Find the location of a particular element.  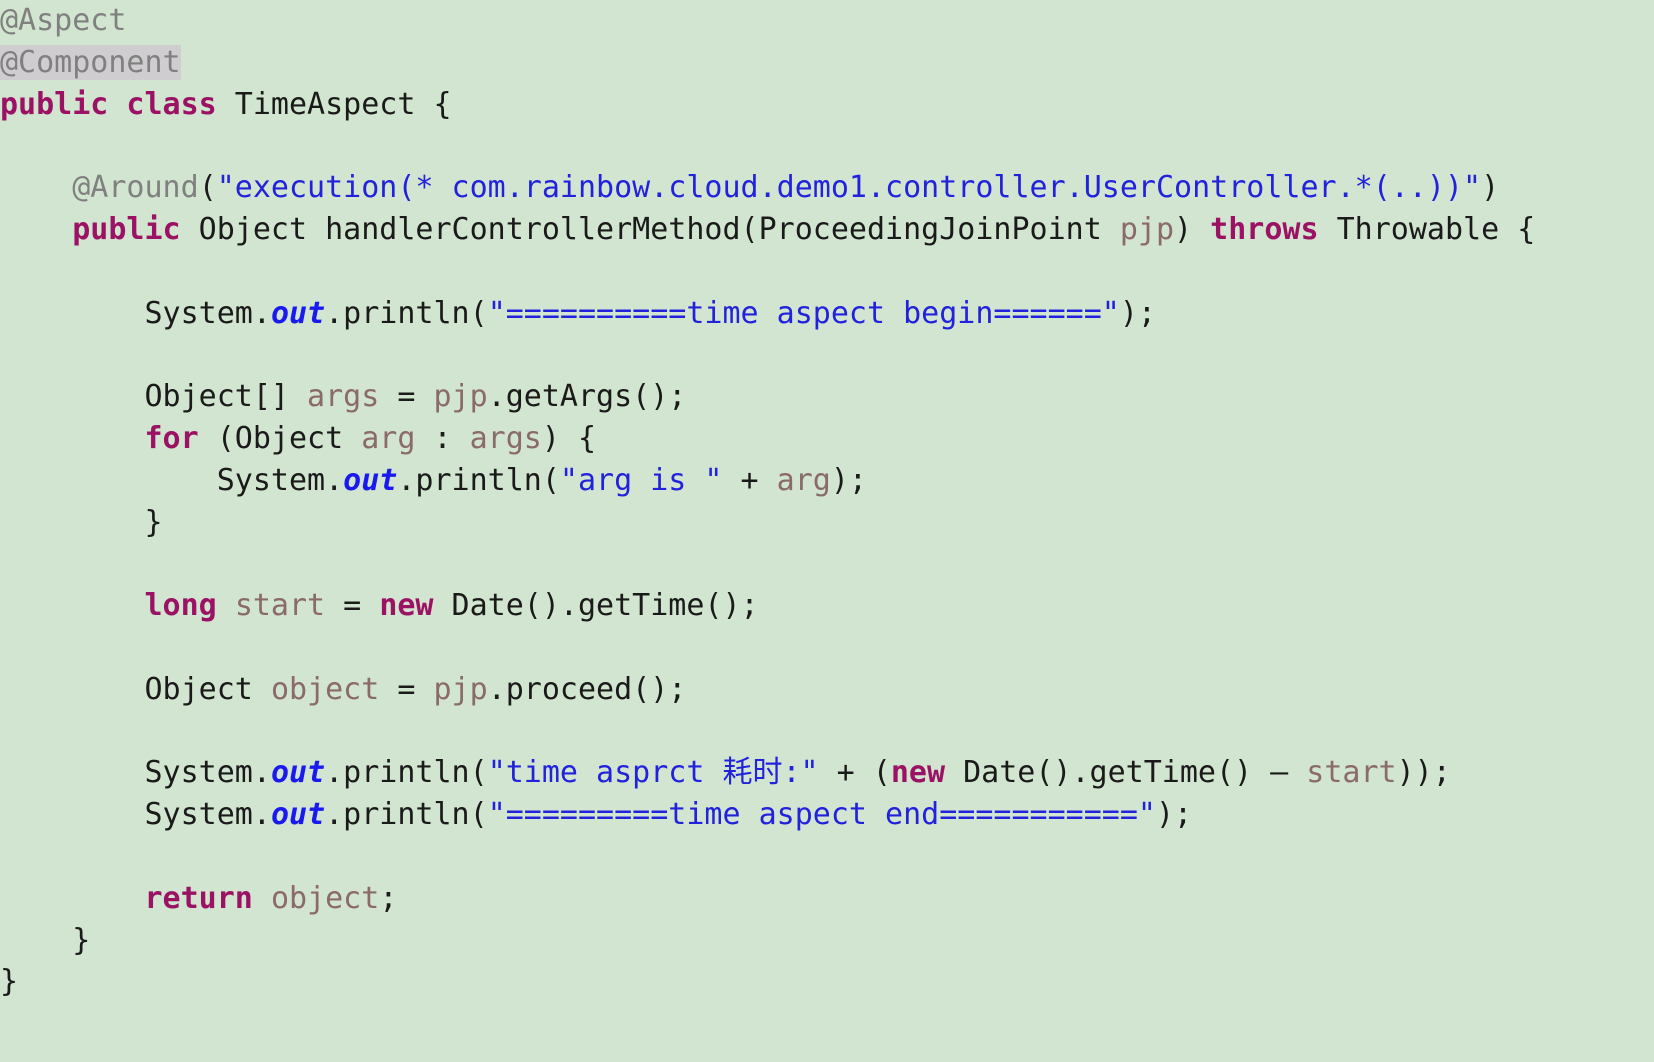

code-token-kw: throws is located at coordinates (1264, 229).